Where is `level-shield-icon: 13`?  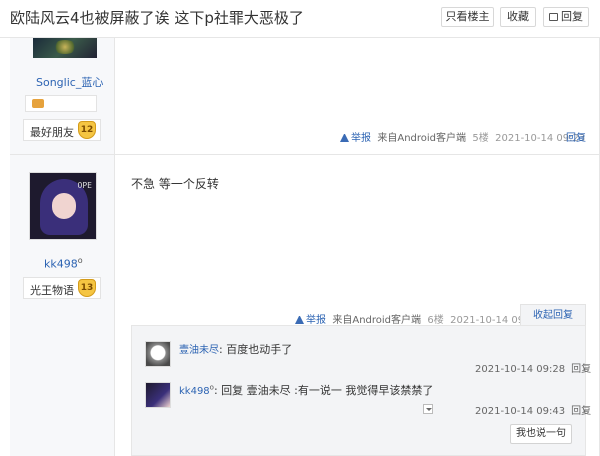 level-shield-icon: 13 is located at coordinates (87, 288).